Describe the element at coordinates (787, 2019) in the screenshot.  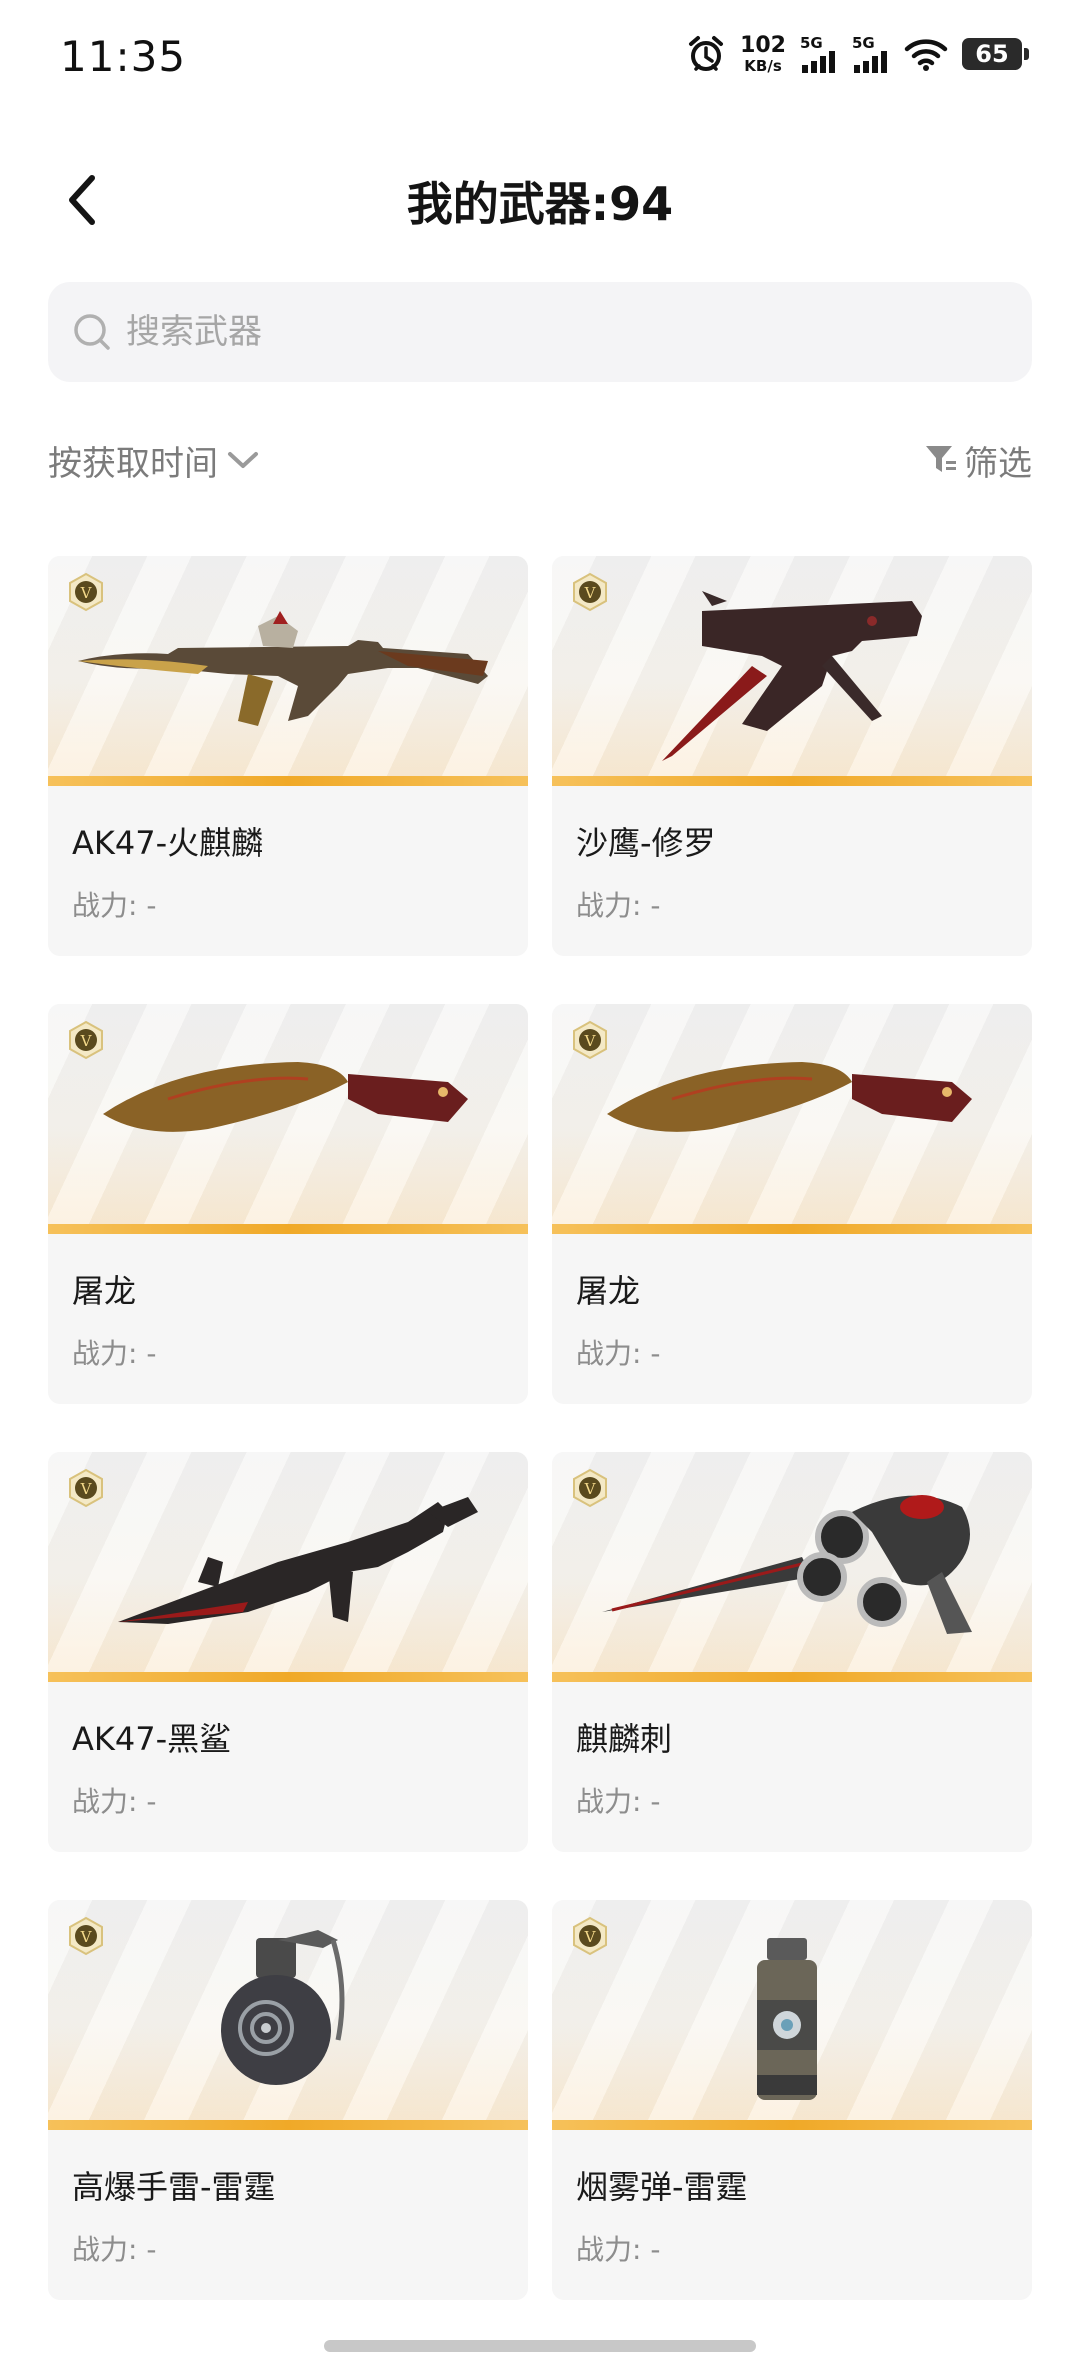
I see `smoke-grenade-icon` at that location.